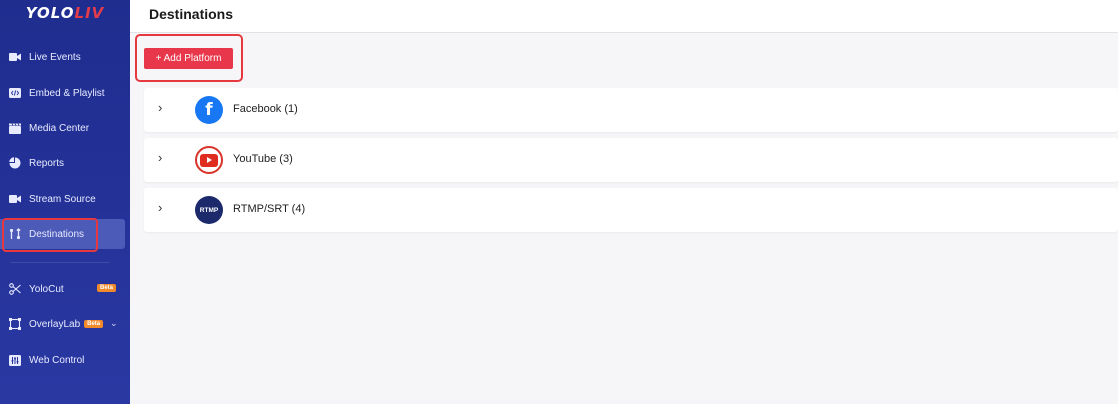 This screenshot has height=404, width=1118. I want to click on scissors-icon, so click(15, 289).